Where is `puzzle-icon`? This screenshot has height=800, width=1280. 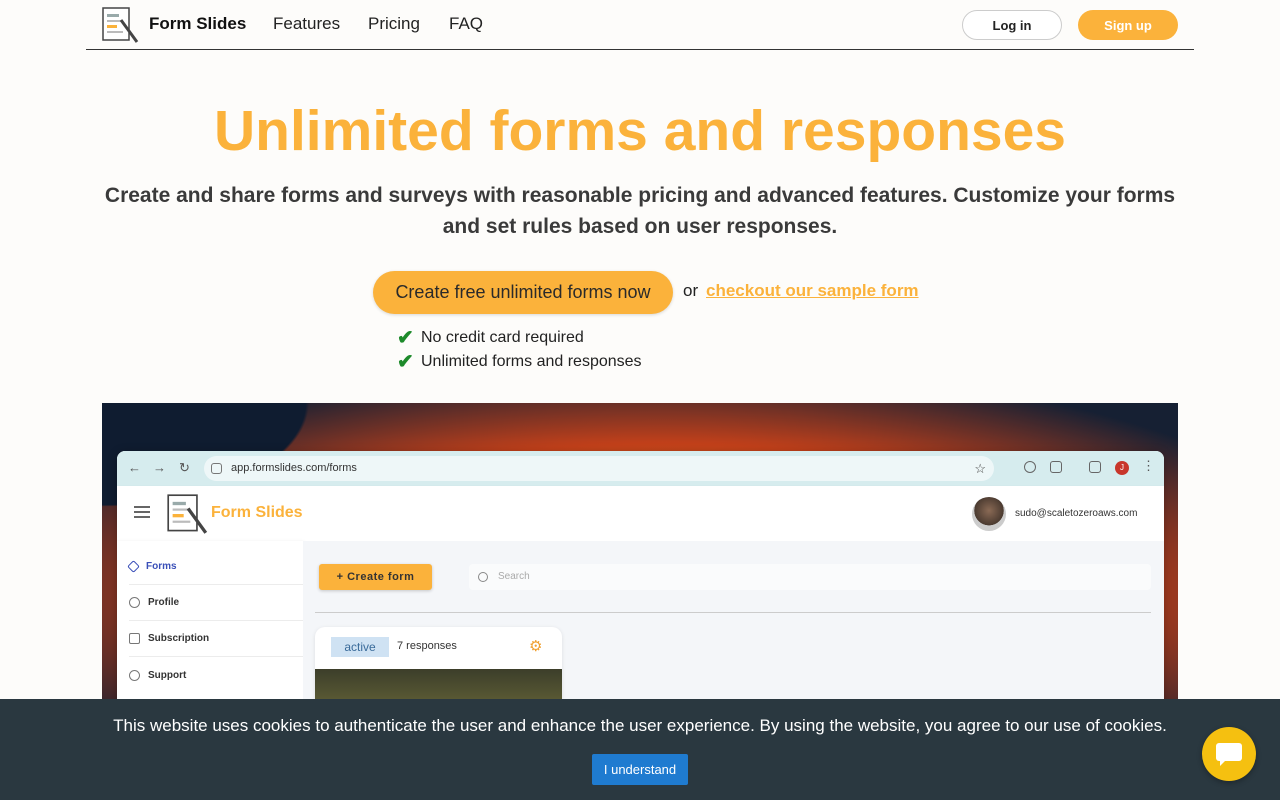 puzzle-icon is located at coordinates (1056, 467).